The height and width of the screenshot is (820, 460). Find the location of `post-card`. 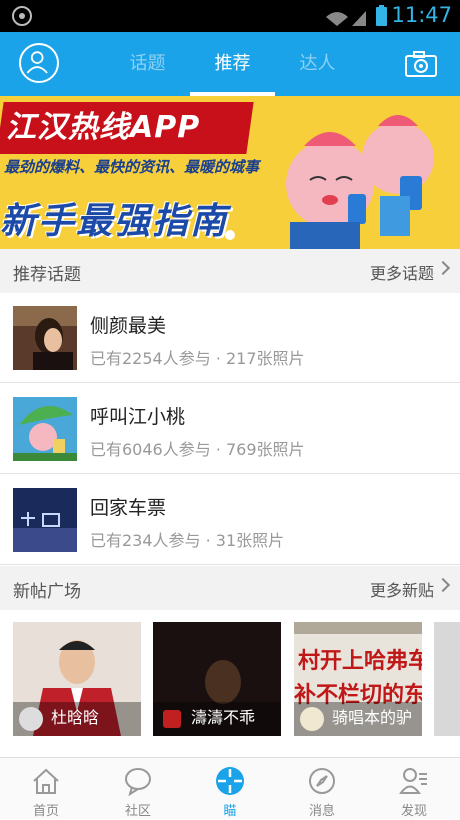

post-card is located at coordinates (447, 679).